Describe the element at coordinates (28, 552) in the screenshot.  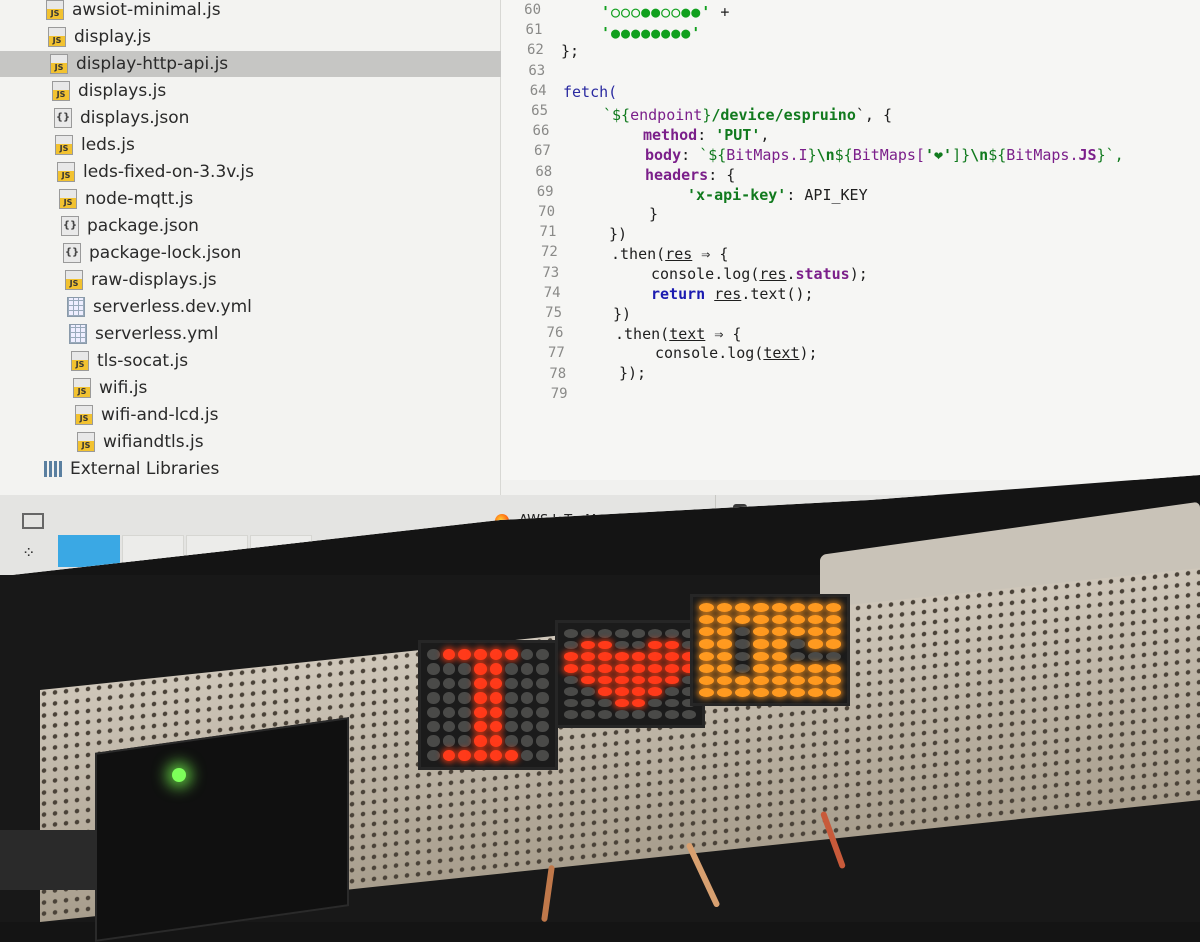
I see `launcher-icon: ⁘` at that location.